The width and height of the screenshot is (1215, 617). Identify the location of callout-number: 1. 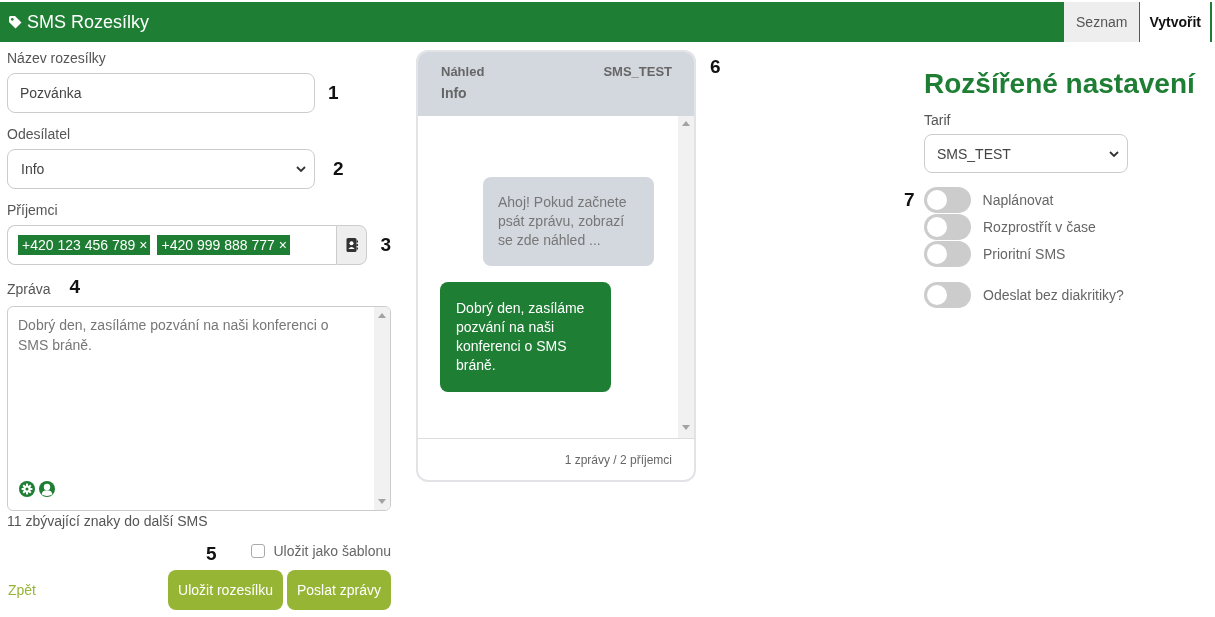
(333, 93).